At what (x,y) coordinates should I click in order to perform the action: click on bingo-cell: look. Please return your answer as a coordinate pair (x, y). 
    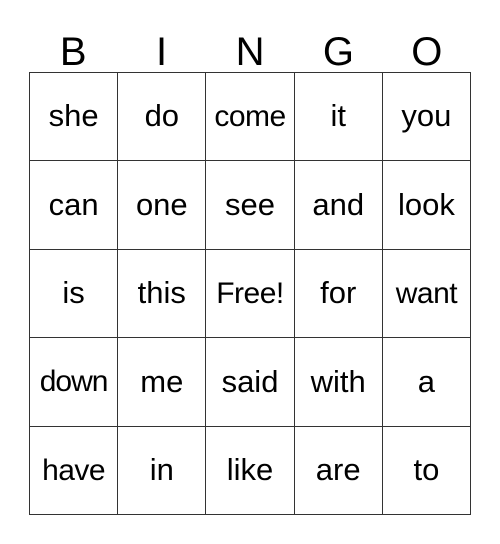
    Looking at the image, I should click on (427, 205).